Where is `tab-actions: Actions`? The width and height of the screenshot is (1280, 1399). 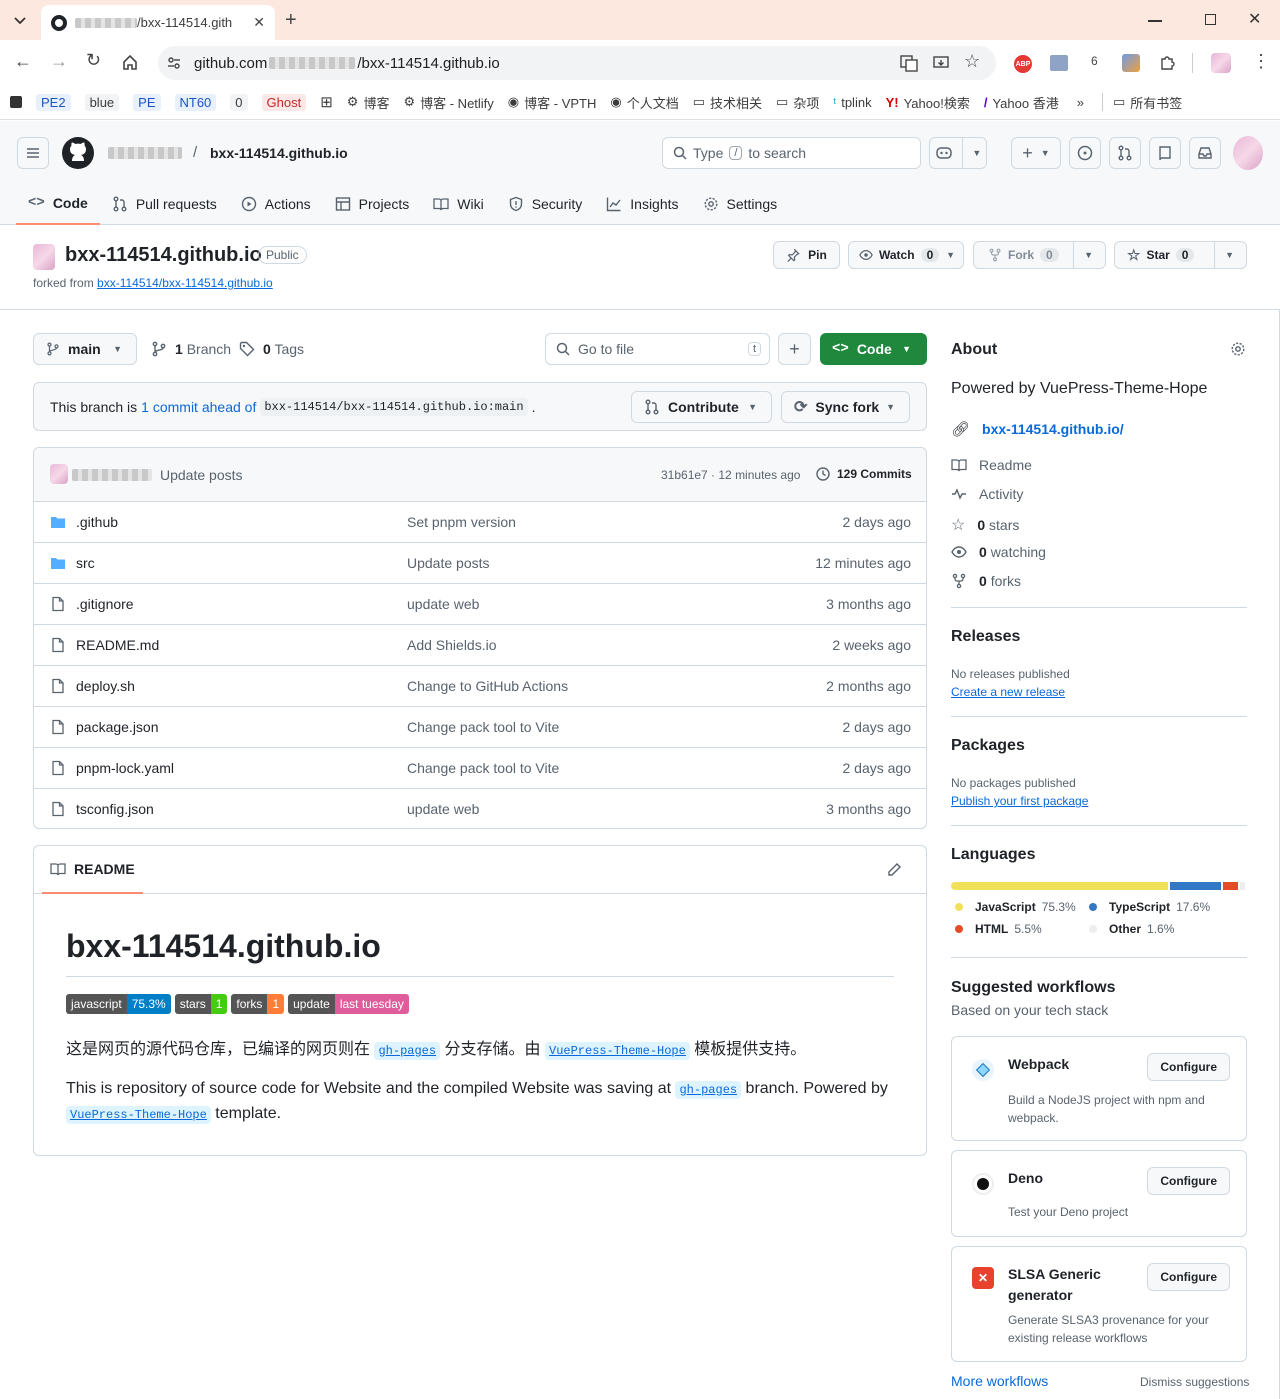 tab-actions: Actions is located at coordinates (276, 204).